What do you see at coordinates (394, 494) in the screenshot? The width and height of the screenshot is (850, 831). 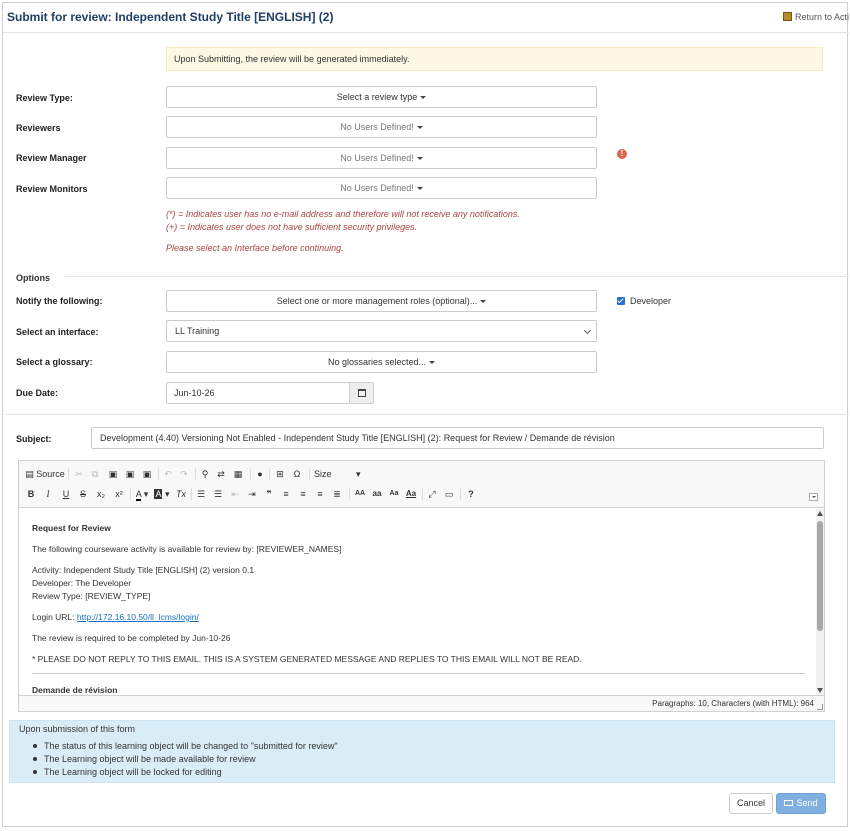 I see `titlecase-button: Aa` at bounding box center [394, 494].